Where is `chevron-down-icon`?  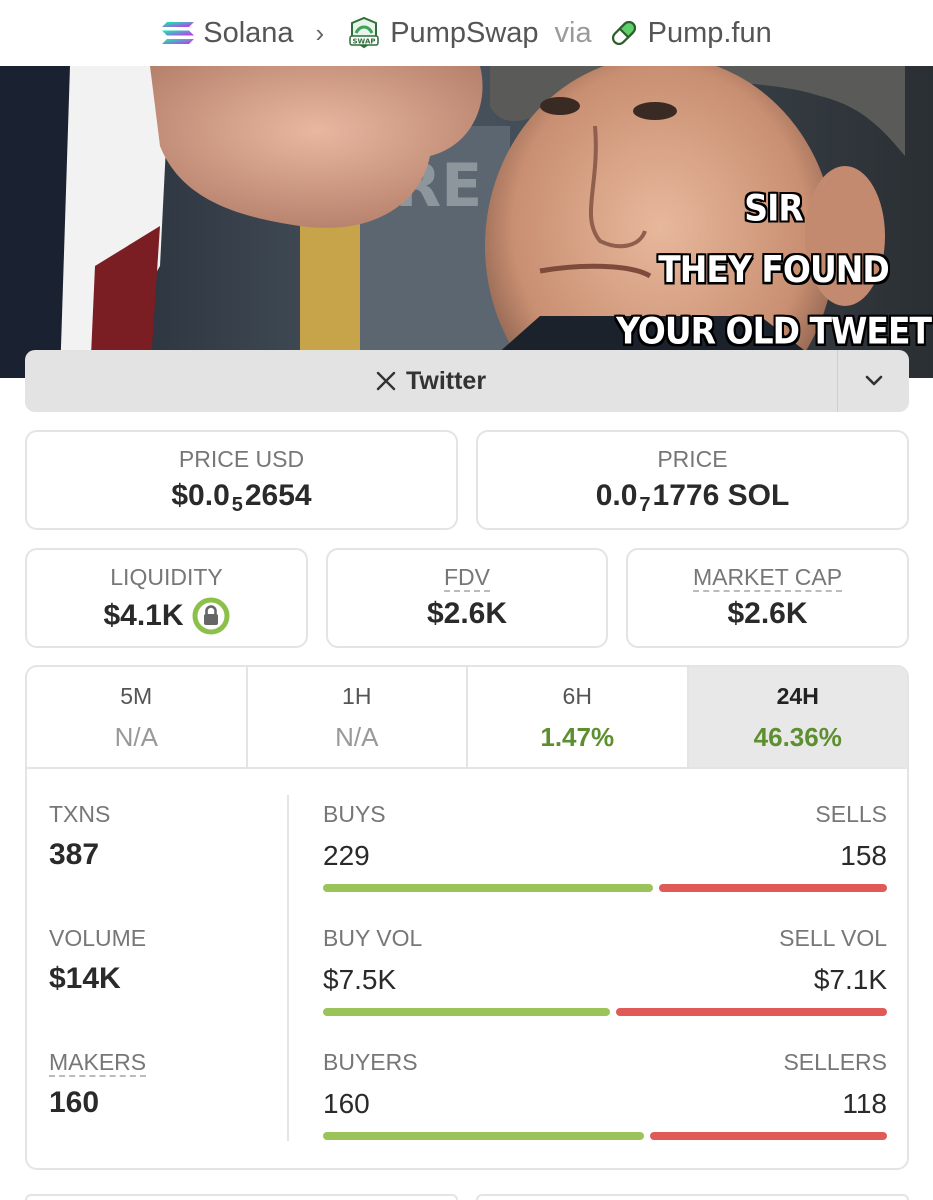 chevron-down-icon is located at coordinates (873, 380).